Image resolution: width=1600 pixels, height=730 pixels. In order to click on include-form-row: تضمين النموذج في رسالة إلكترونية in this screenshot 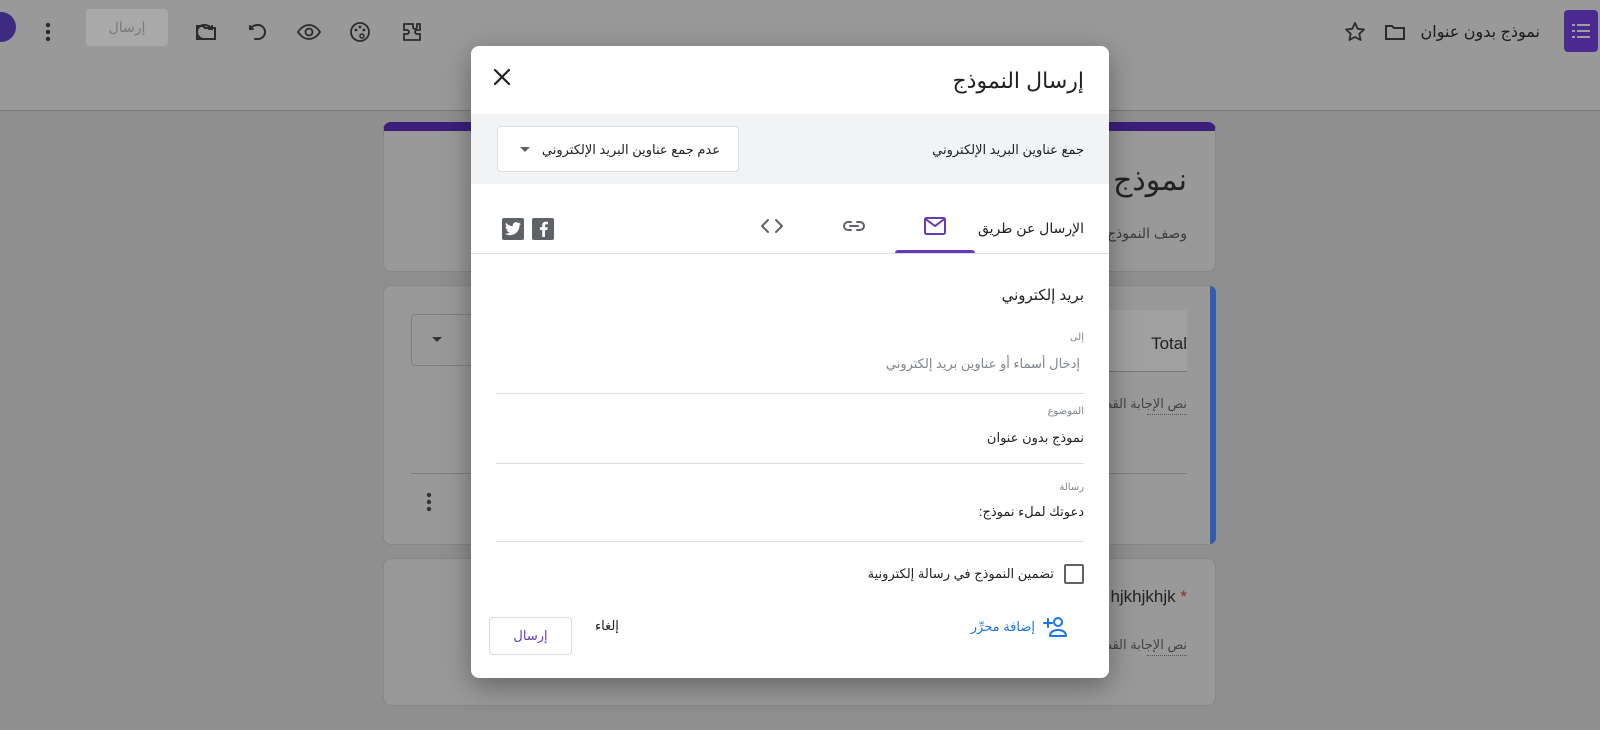, I will do `click(976, 574)`.